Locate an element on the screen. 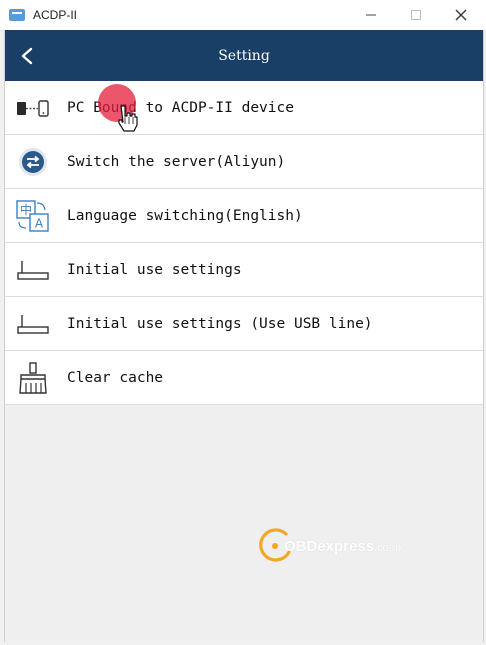 The height and width of the screenshot is (645, 486). minimize-button is located at coordinates (371, 15).